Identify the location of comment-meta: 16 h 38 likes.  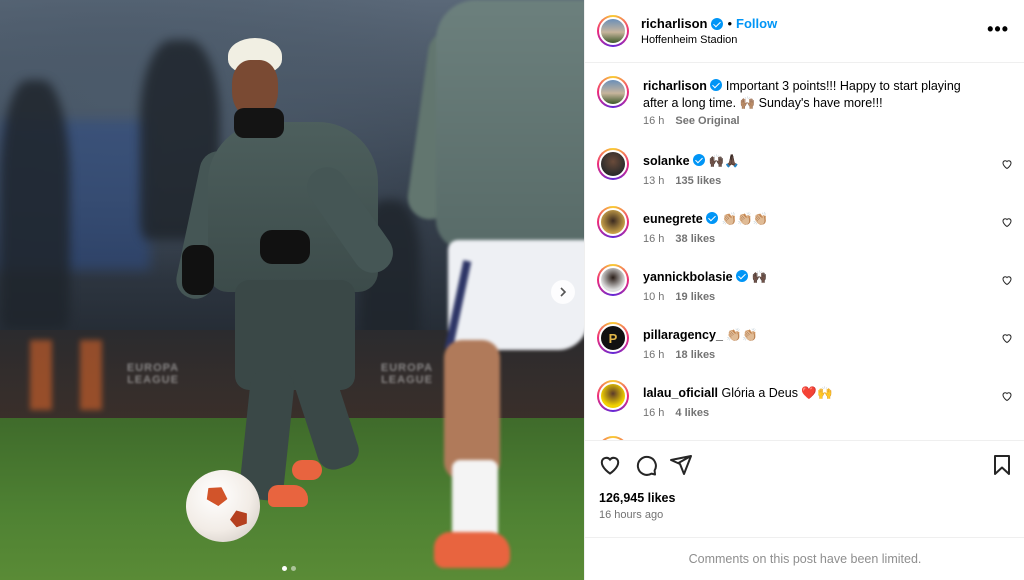
(679, 239).